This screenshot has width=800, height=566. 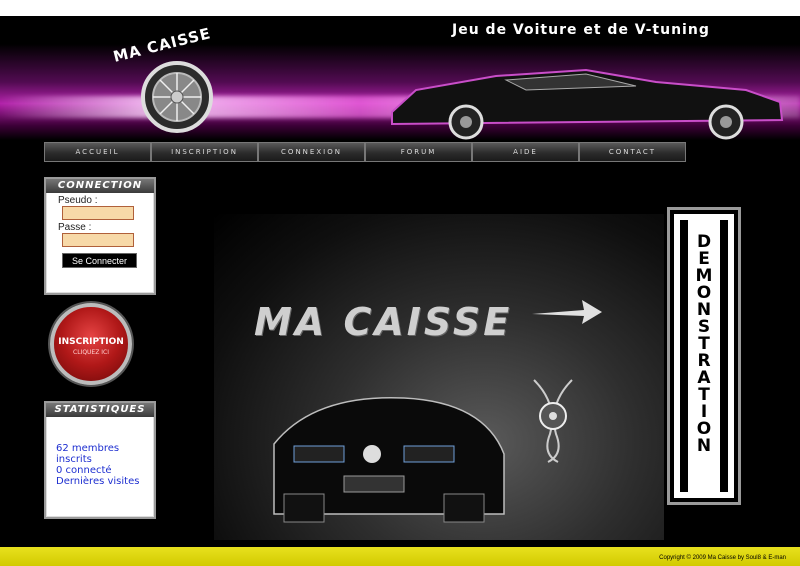 I want to click on demonstration-button: D E M O N S T R A T I O N, so click(x=704, y=356).